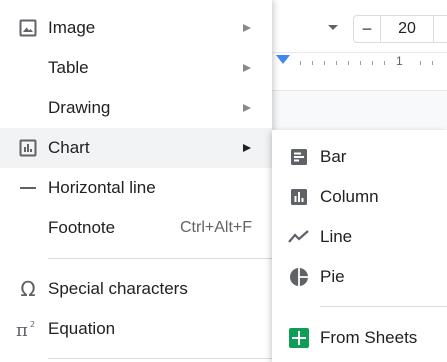 This screenshot has height=362, width=447. What do you see at coordinates (333, 156) in the screenshot?
I see `submenu-item-label: Bar` at bounding box center [333, 156].